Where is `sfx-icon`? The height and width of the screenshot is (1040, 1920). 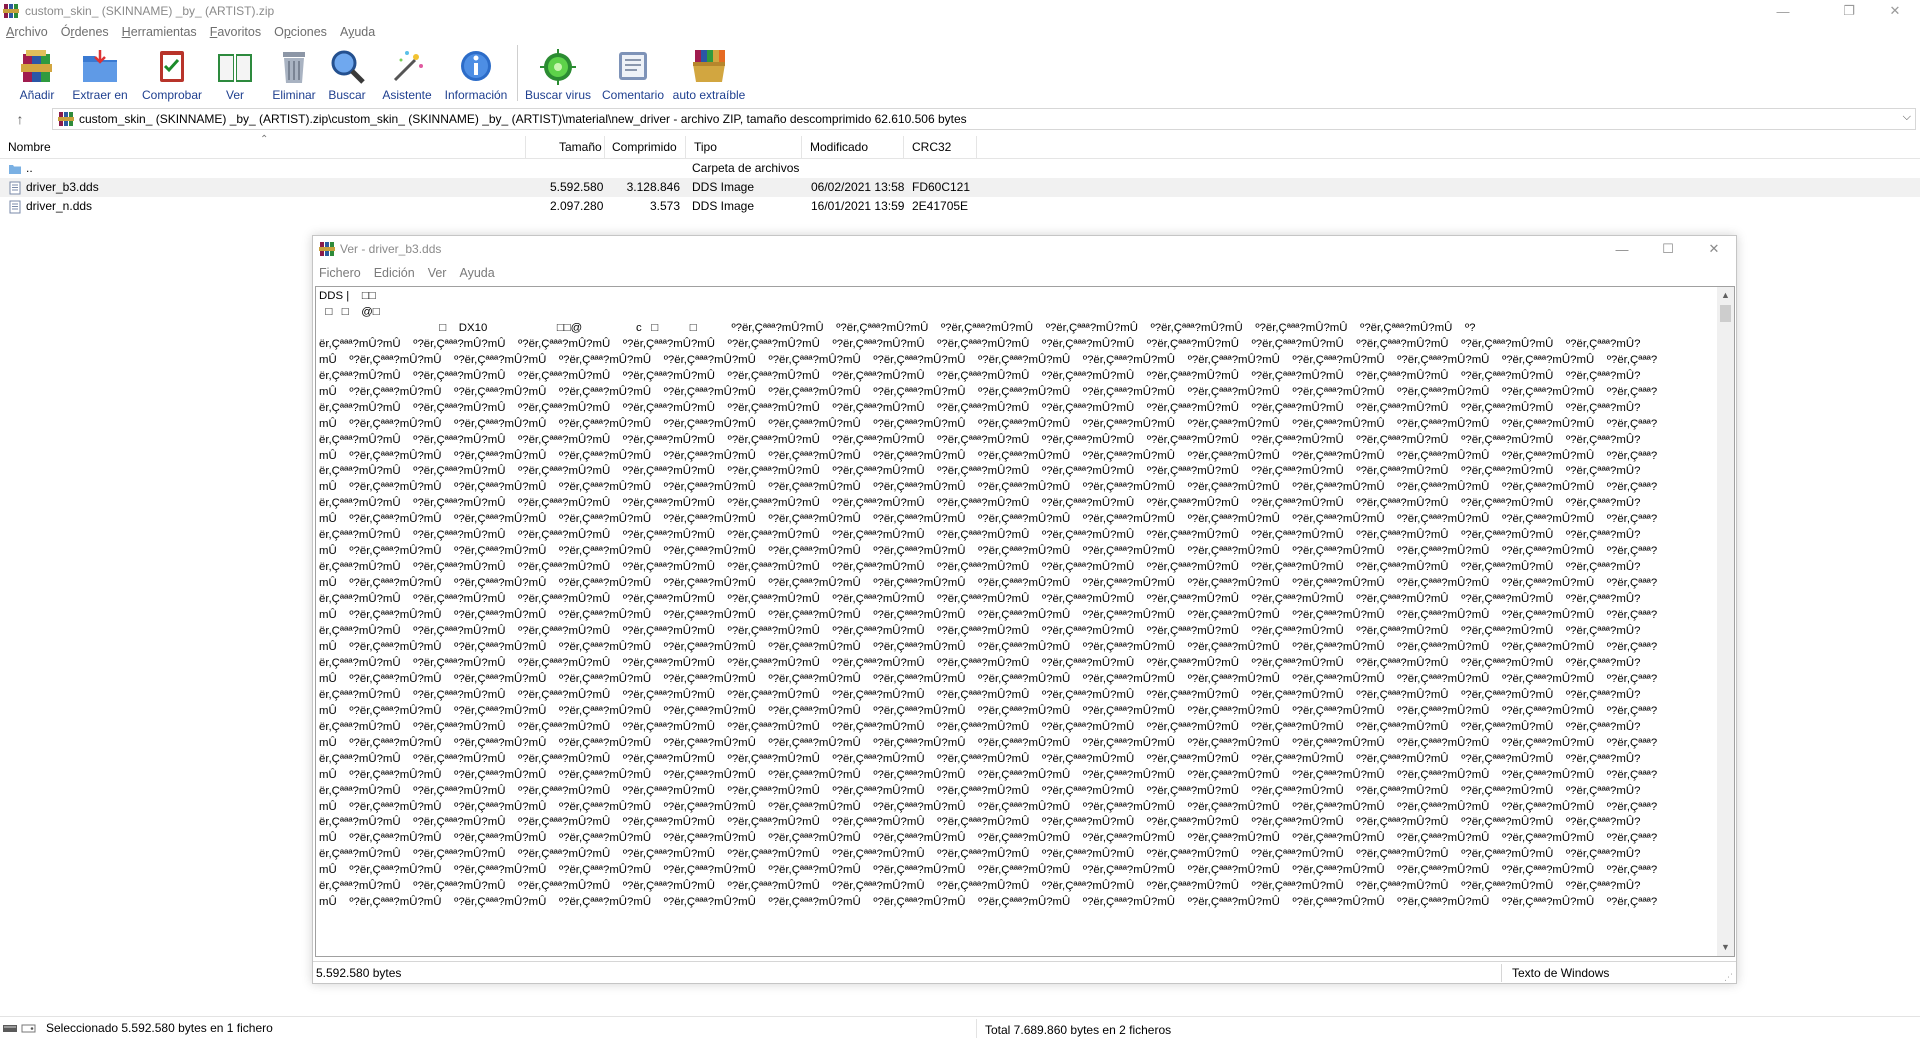
sfx-icon is located at coordinates (709, 66).